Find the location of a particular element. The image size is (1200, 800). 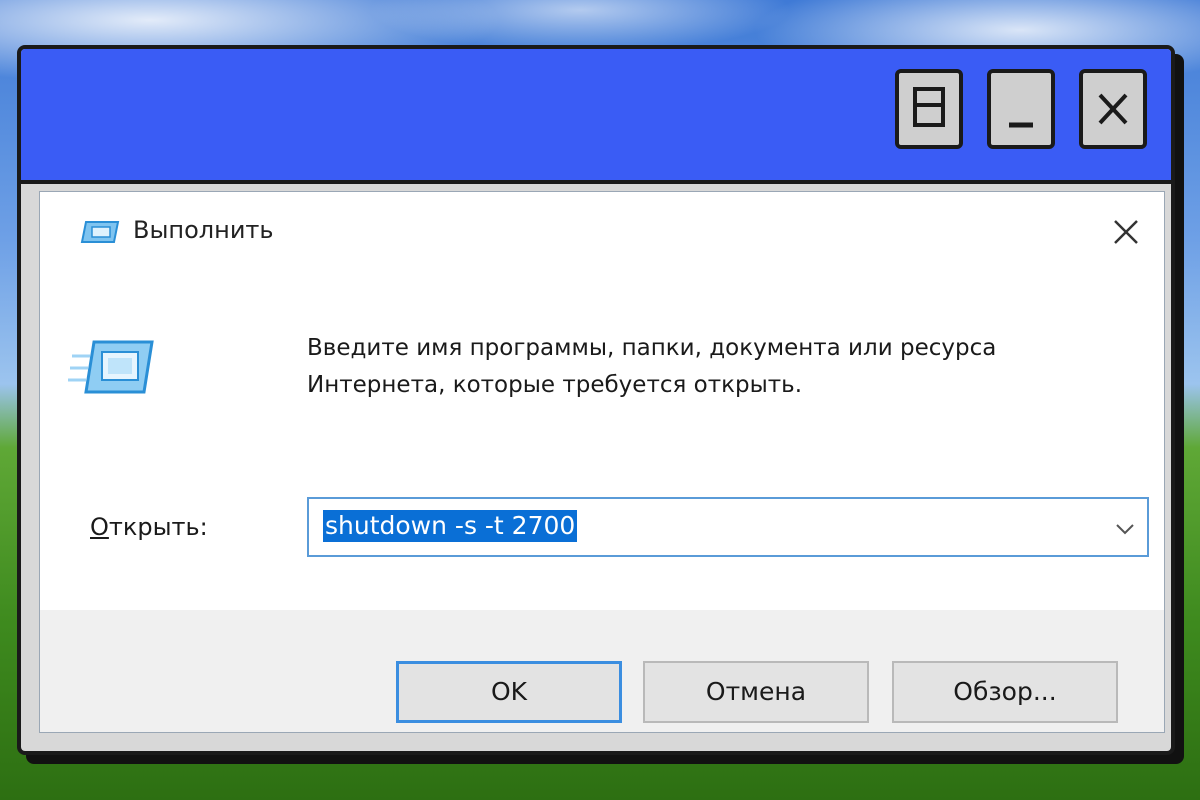

dialog-titlebar: Выполнить is located at coordinates (602, 232).